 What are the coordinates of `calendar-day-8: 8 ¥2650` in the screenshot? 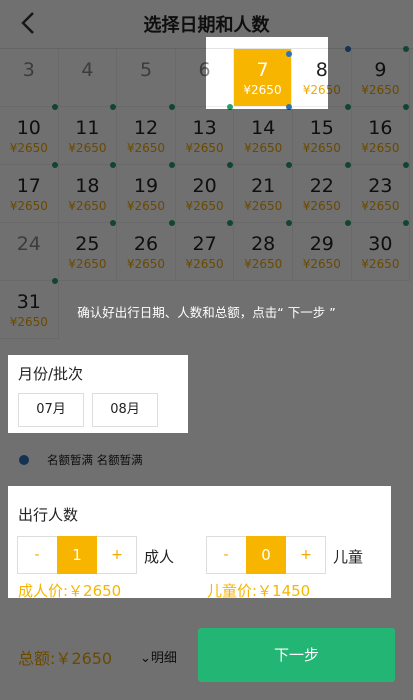 It's located at (322, 78).